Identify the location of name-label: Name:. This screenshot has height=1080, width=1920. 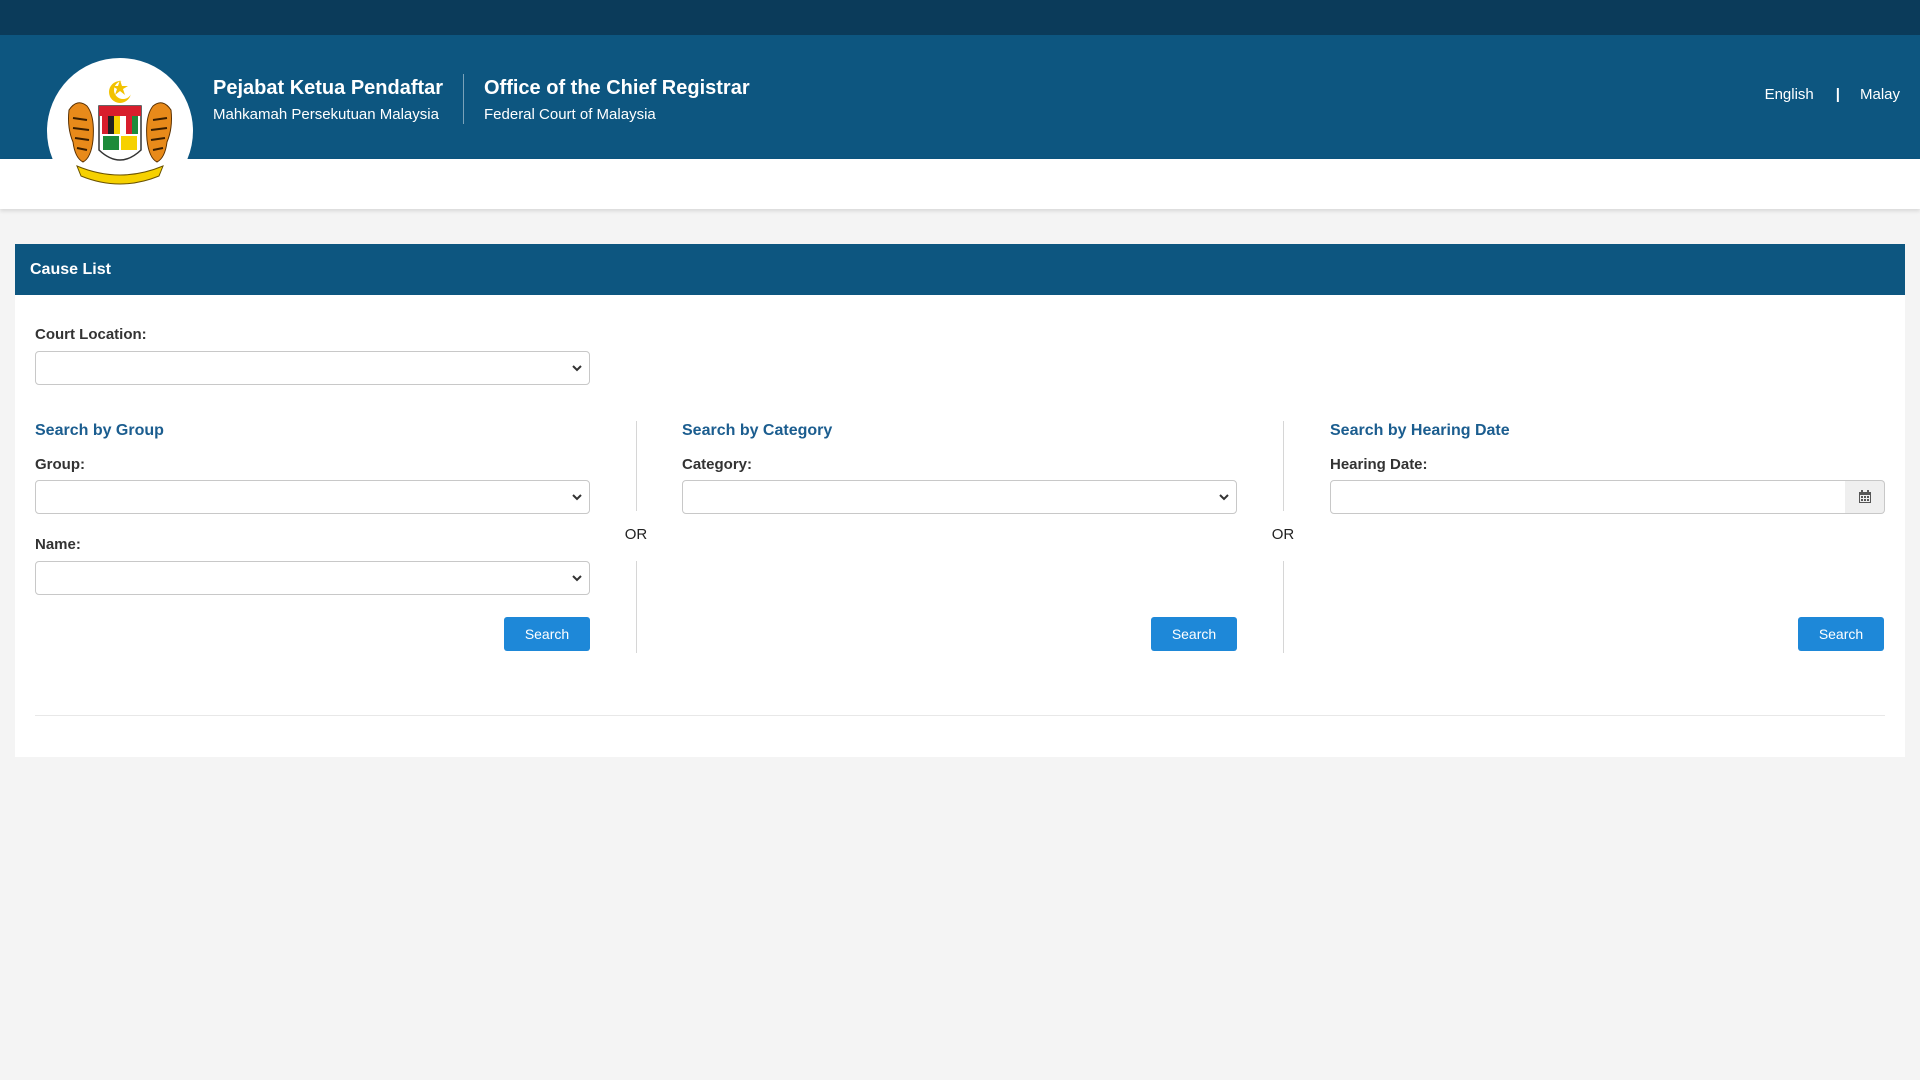
(58, 544).